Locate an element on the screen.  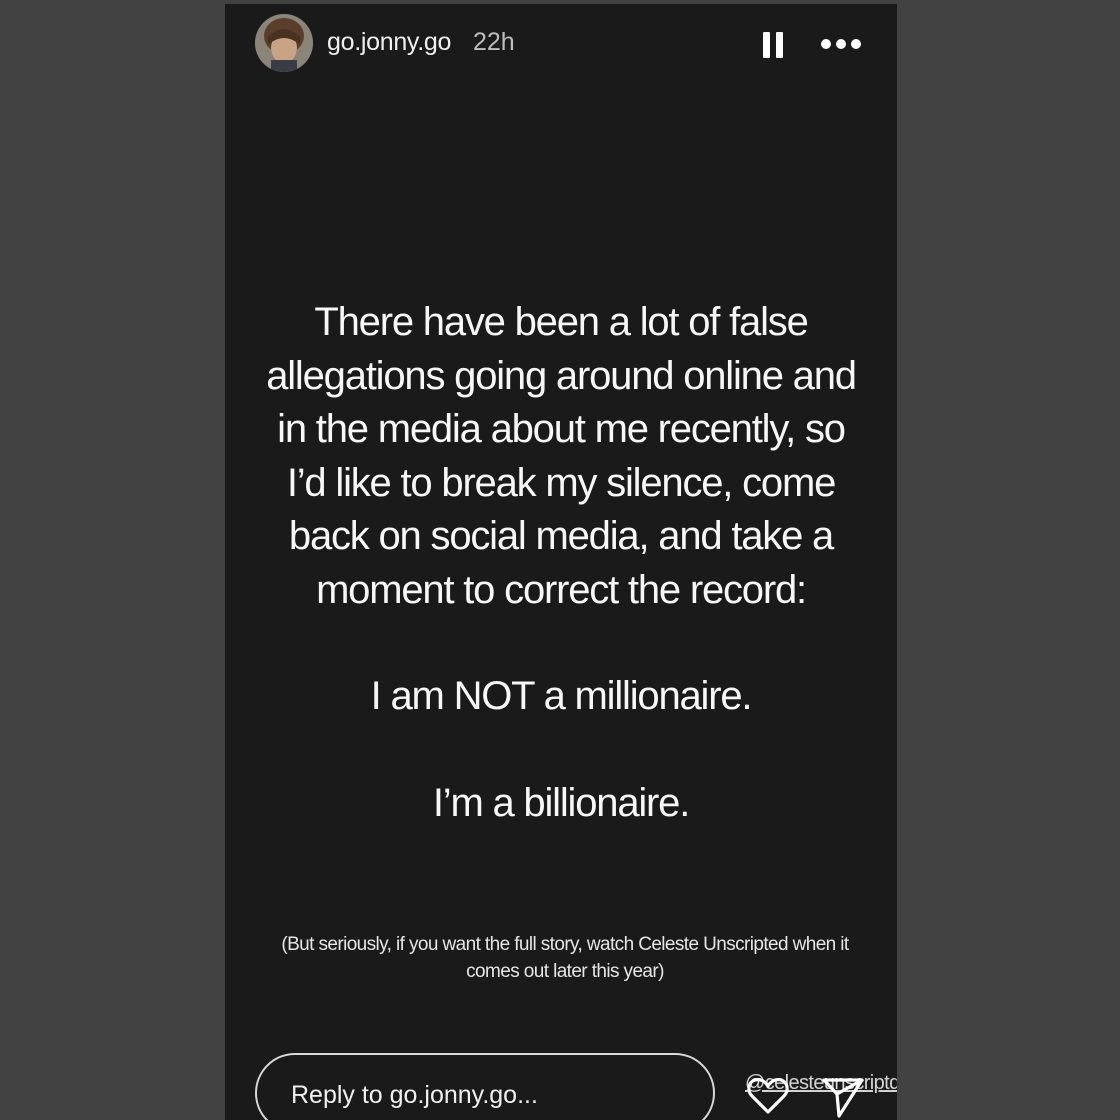
profile-photo-icon is located at coordinates (284, 43).